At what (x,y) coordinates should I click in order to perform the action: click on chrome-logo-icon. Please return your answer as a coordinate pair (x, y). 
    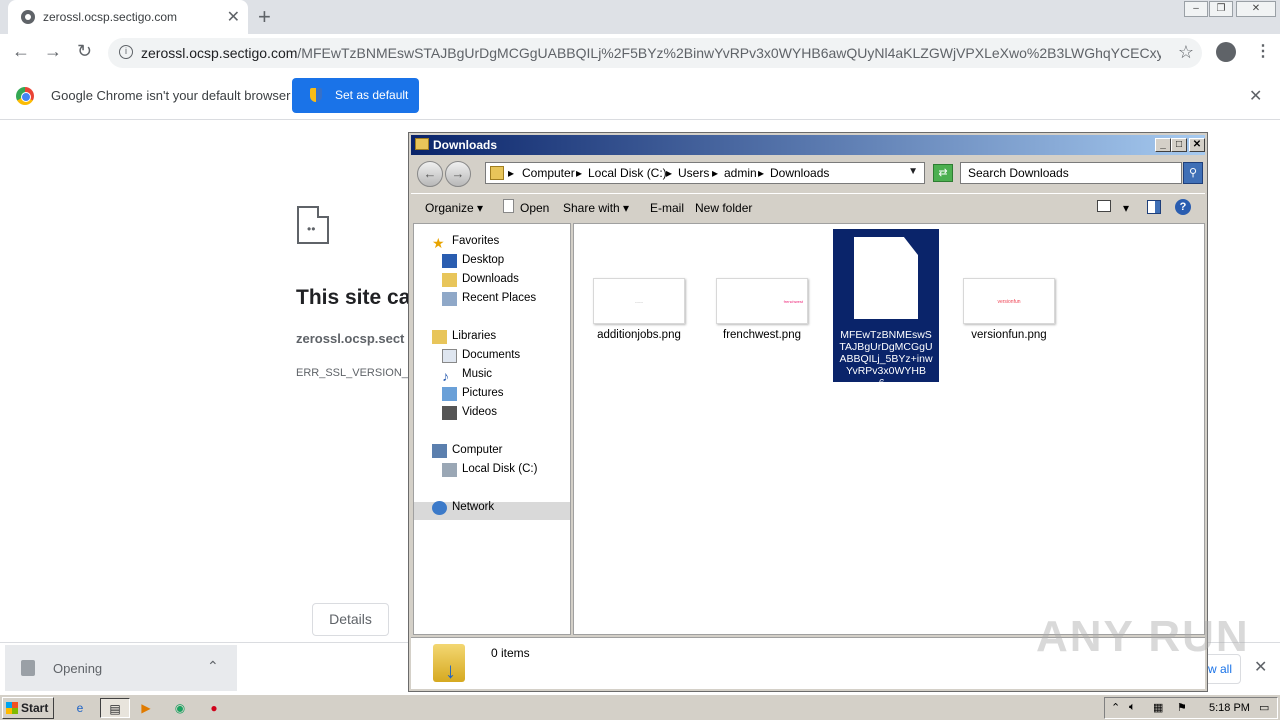
    Looking at the image, I should click on (25, 96).